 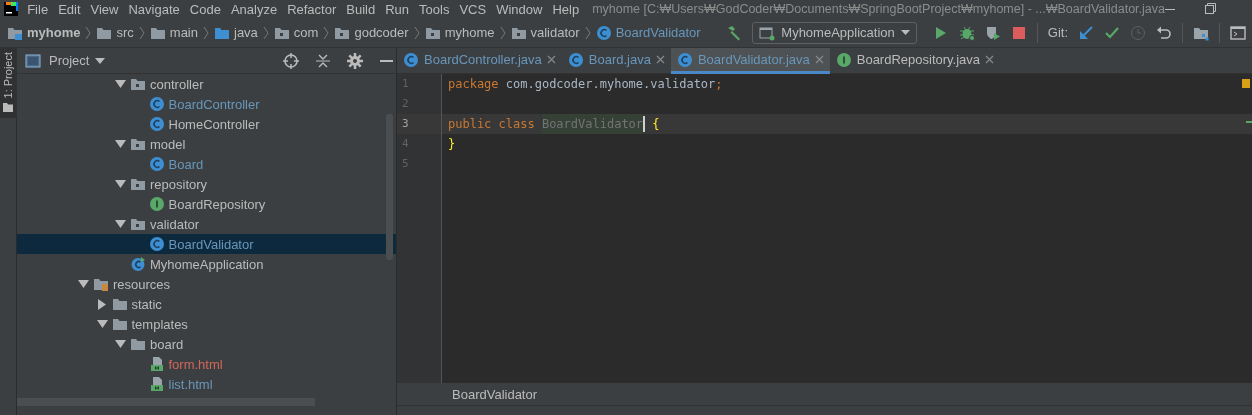 I want to click on menu-item: Edit, so click(x=69, y=9).